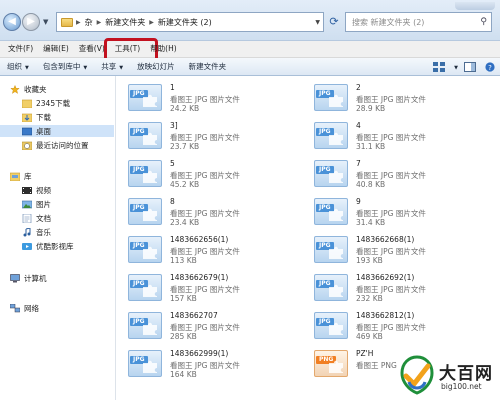 This screenshot has width=500, height=400. Describe the element at coordinates (27, 218) in the screenshot. I see `document-icon` at that location.